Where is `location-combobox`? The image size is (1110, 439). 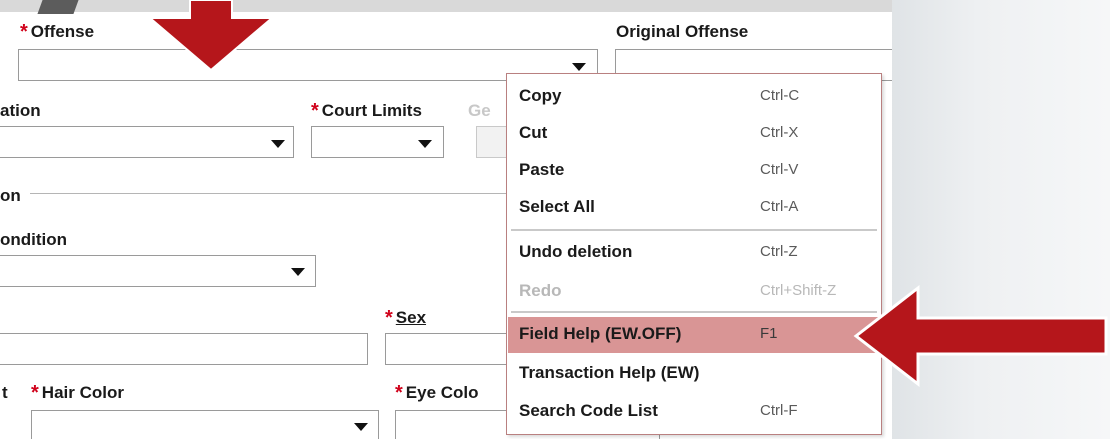 location-combobox is located at coordinates (147, 142).